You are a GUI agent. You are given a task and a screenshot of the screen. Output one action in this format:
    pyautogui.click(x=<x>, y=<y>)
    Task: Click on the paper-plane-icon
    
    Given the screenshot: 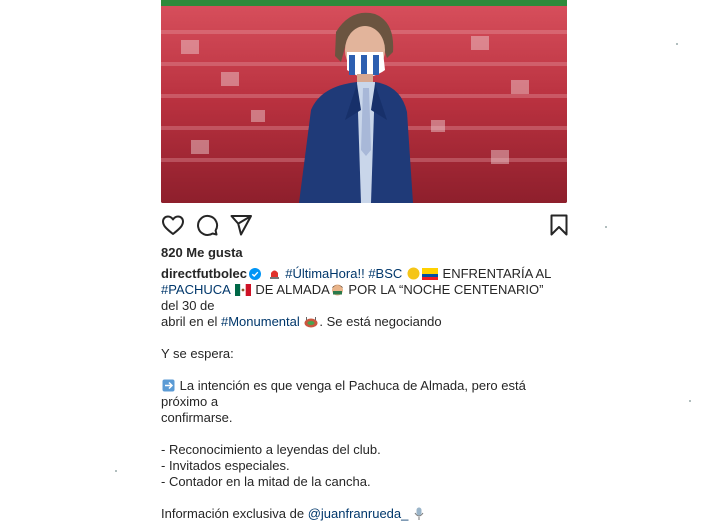 What is the action you would take?
    pyautogui.click(x=241, y=225)
    